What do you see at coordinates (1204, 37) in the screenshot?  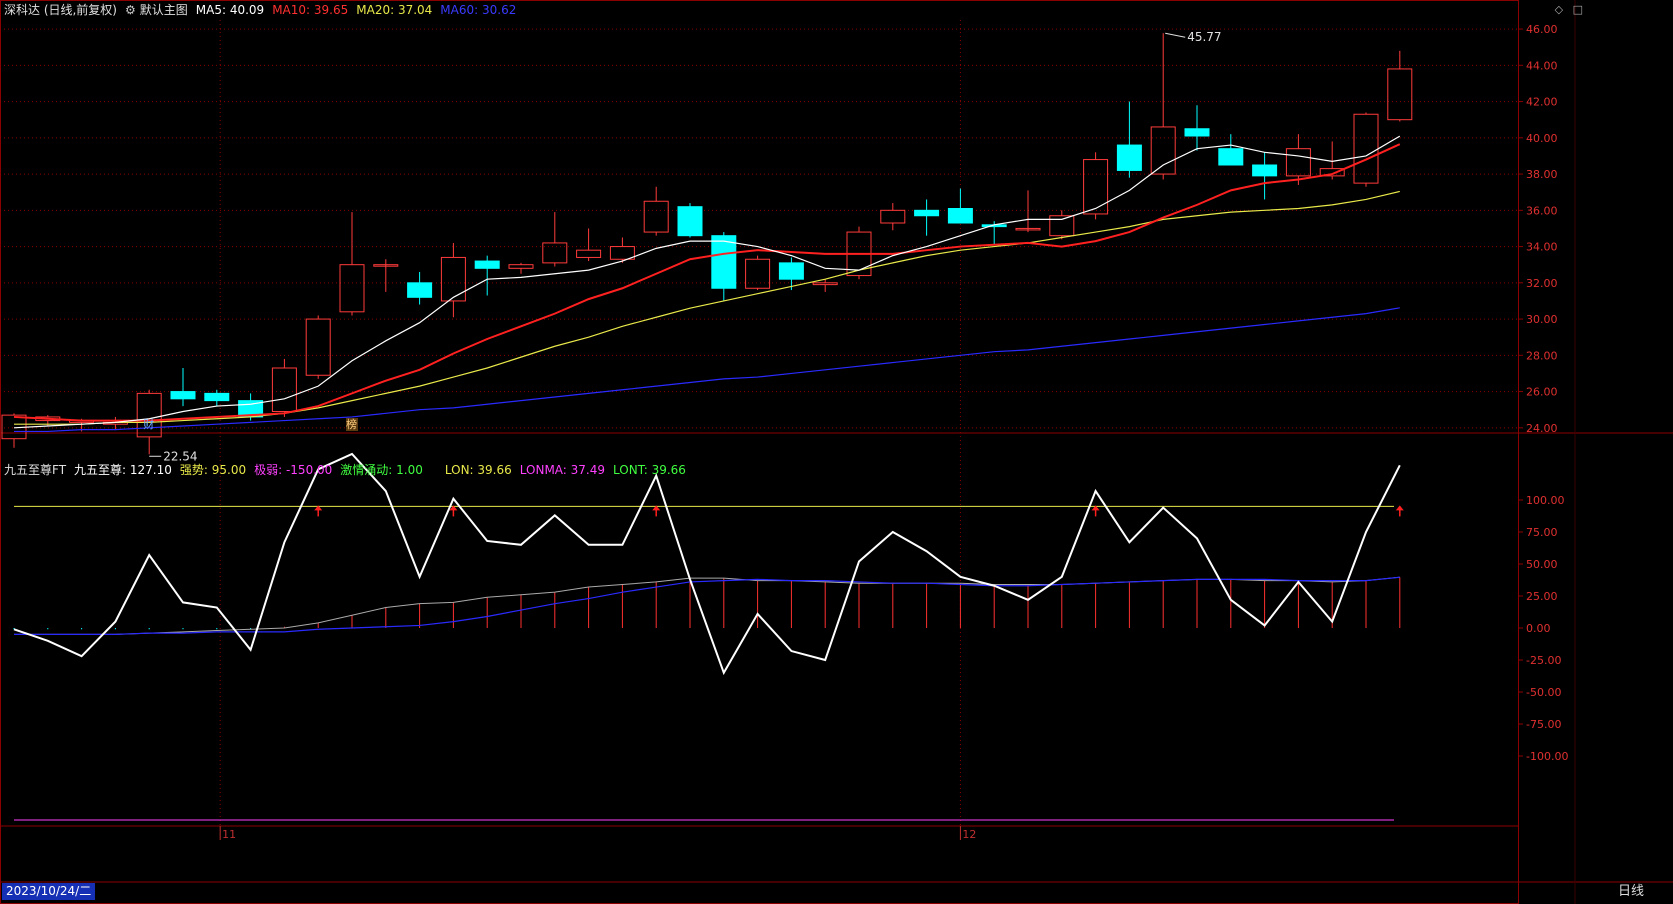 I see `high-annotation: 45.77` at bounding box center [1204, 37].